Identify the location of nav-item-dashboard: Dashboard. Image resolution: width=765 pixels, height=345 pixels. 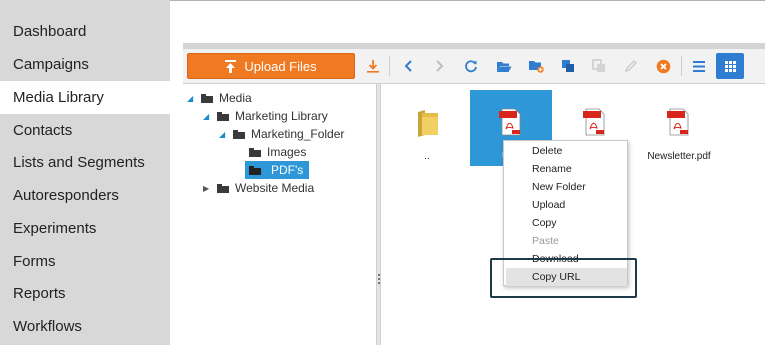
(85, 31).